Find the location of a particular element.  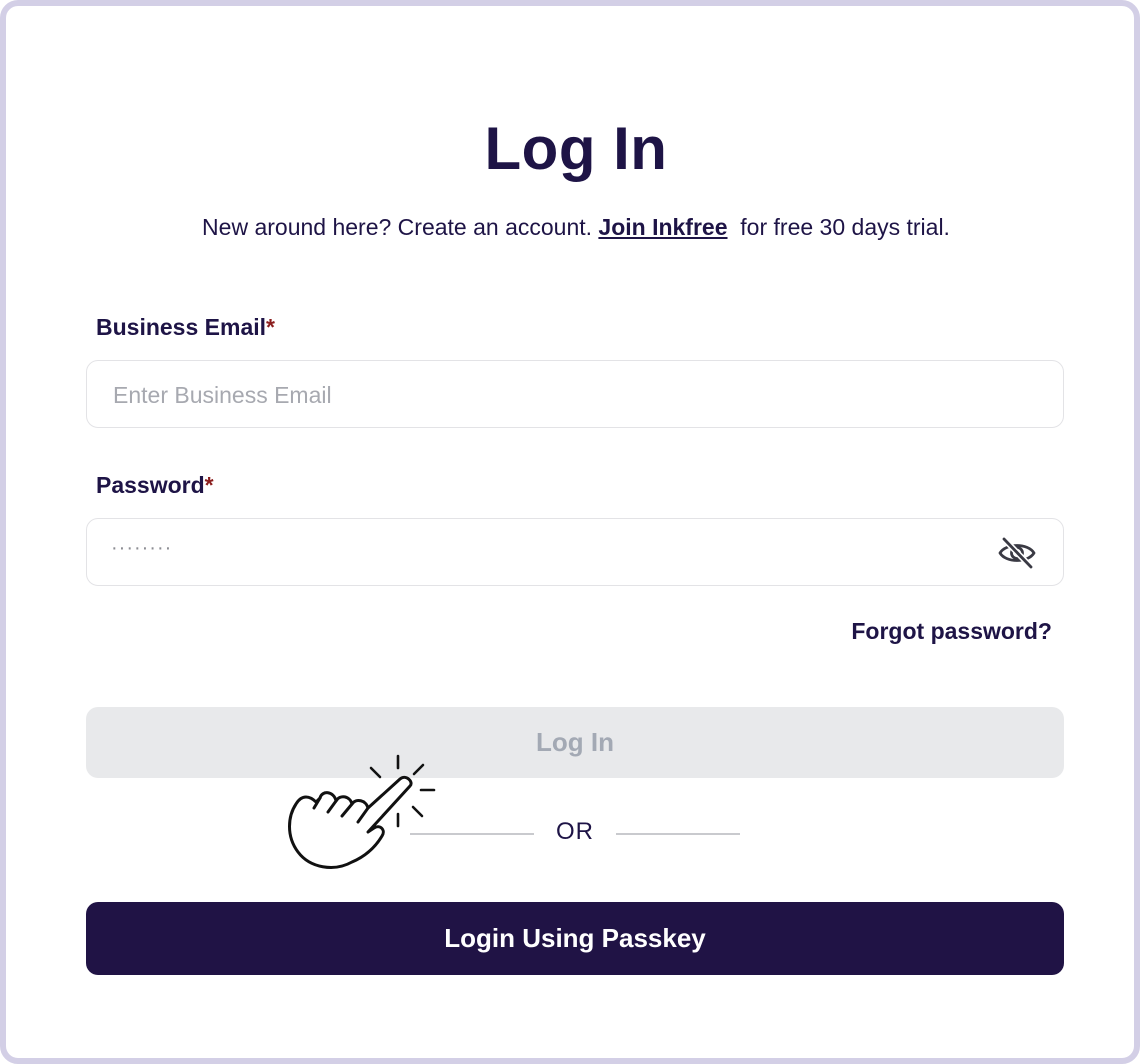

forgot-password-link: Forgot password? is located at coordinates (951, 631).